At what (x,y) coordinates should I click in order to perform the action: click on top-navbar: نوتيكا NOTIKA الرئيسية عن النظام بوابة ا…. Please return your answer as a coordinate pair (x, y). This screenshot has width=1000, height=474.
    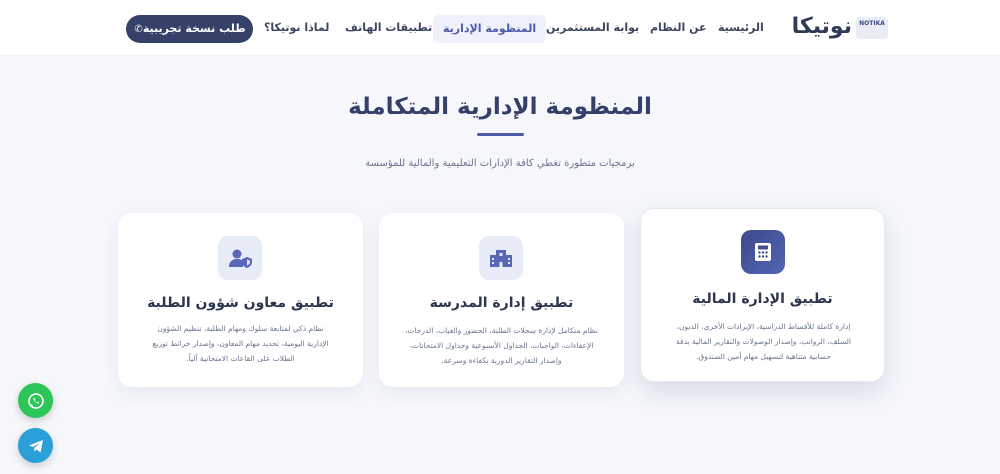
    Looking at the image, I should click on (500, 28).